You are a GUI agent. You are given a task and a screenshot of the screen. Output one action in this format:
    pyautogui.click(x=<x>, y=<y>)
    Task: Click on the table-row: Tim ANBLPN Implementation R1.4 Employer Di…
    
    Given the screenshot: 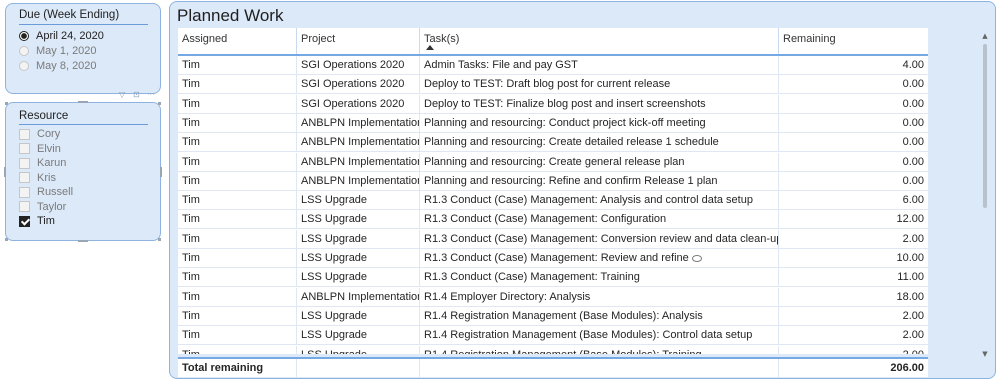 What is the action you would take?
    pyautogui.click(x=553, y=297)
    